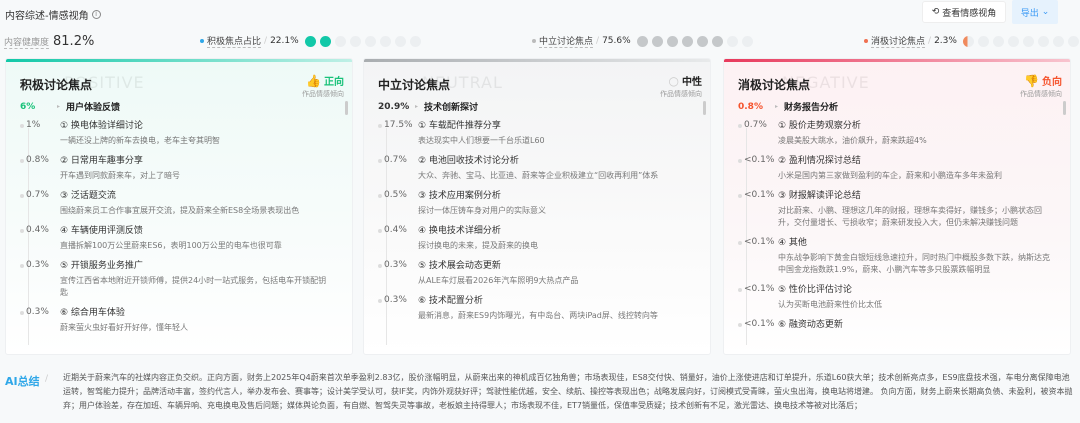 The width and height of the screenshot is (1080, 423). What do you see at coordinates (394, 106) in the screenshot?
I see `main-pct: 20.9%` at bounding box center [394, 106].